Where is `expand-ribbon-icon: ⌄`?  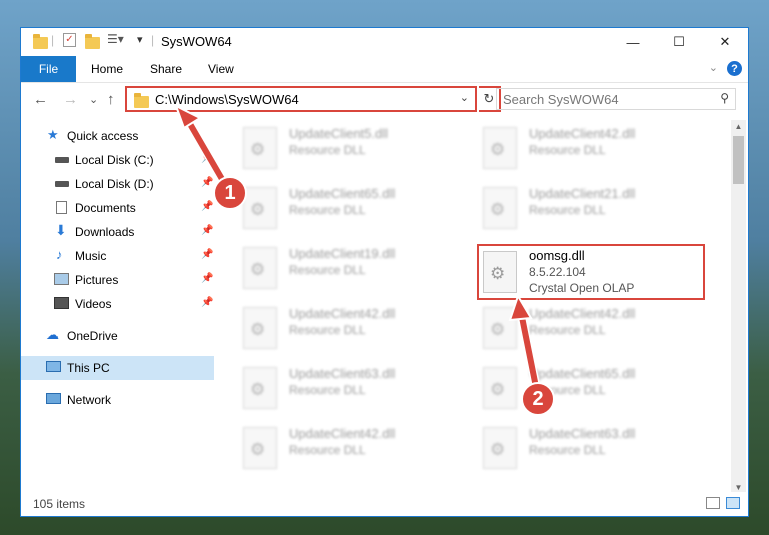 expand-ribbon-icon: ⌄ is located at coordinates (713, 67).